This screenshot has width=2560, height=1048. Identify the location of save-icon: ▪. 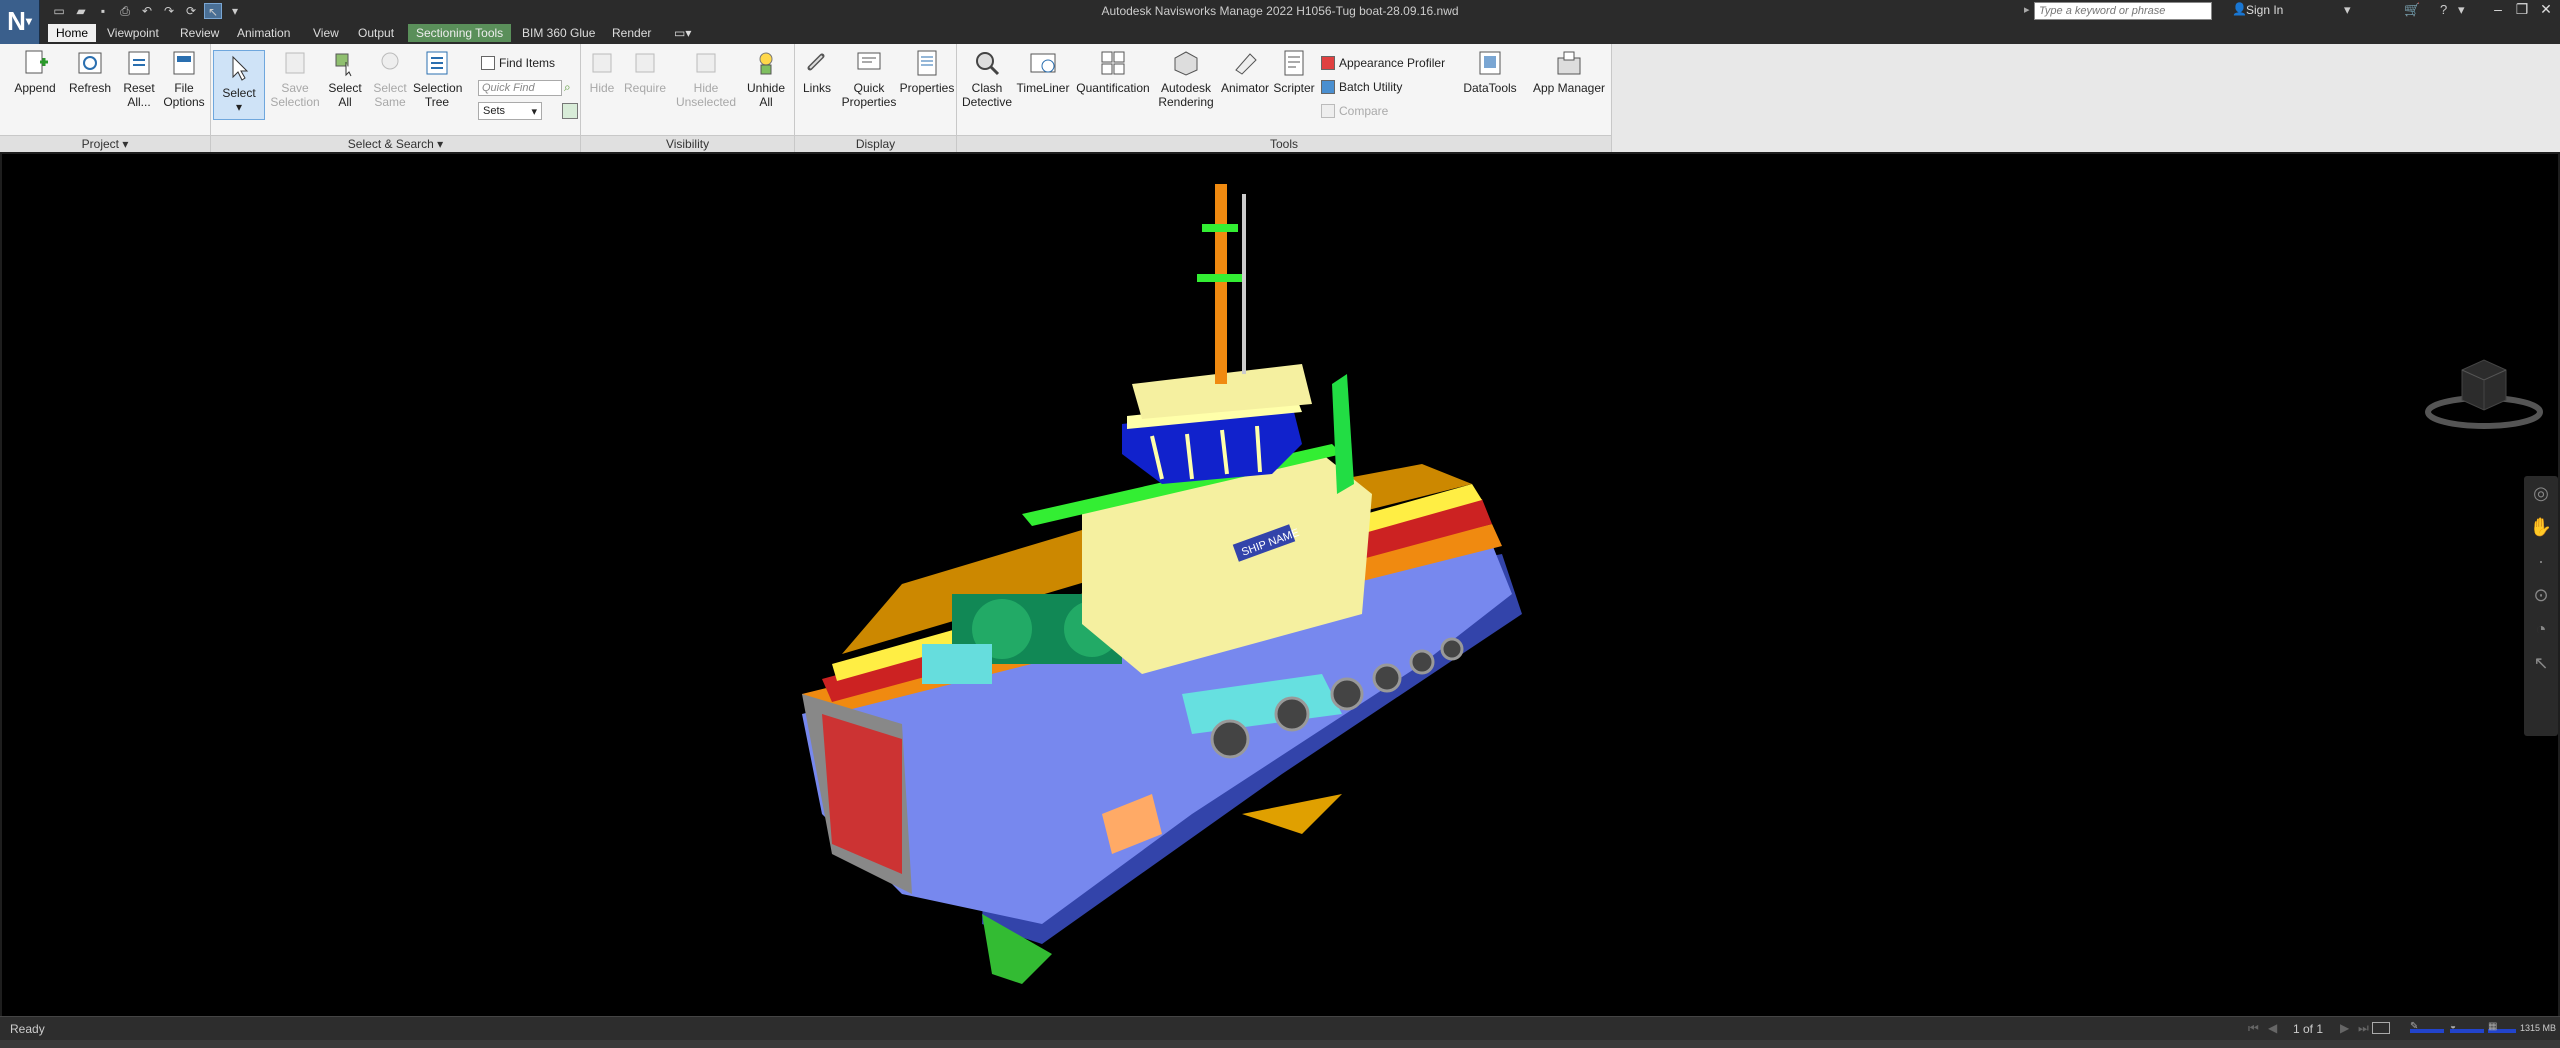
(103, 11).